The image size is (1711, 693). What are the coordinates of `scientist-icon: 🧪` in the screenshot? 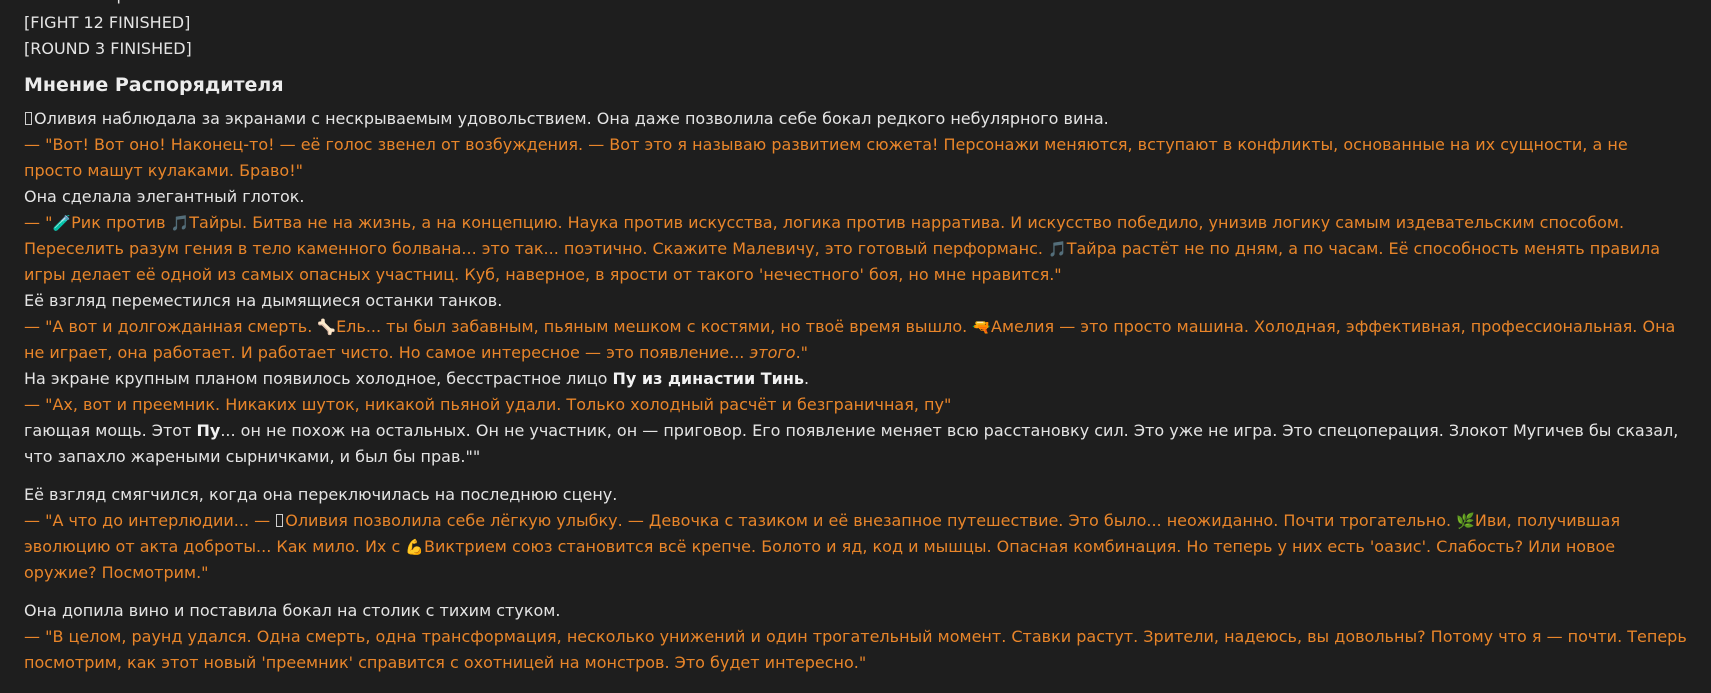 It's located at (62, 223).